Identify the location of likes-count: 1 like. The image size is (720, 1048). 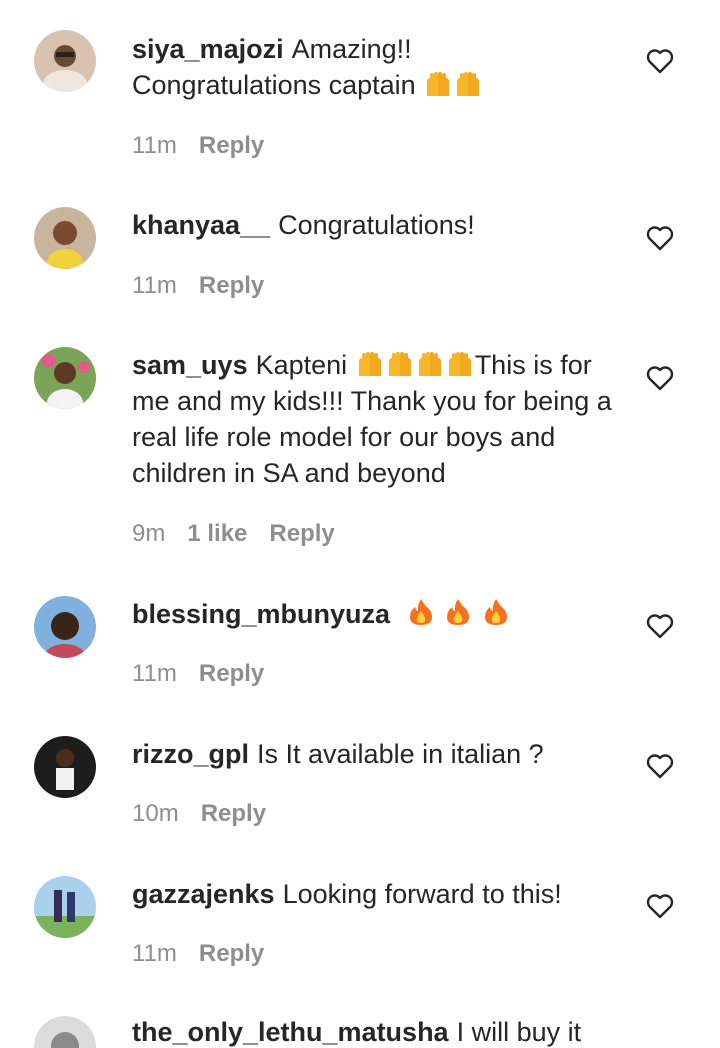
(217, 533).